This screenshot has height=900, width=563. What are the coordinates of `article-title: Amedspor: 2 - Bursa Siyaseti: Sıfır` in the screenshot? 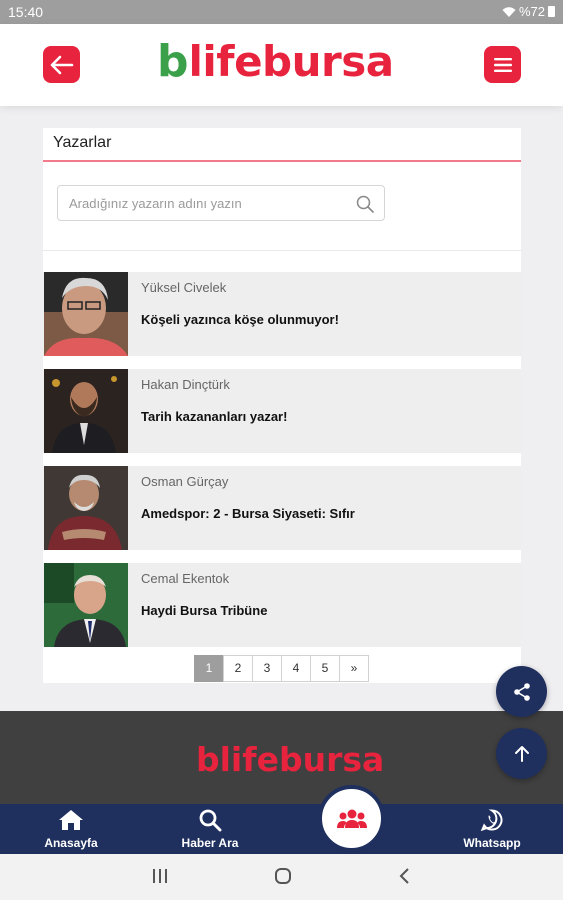 It's located at (248, 513).